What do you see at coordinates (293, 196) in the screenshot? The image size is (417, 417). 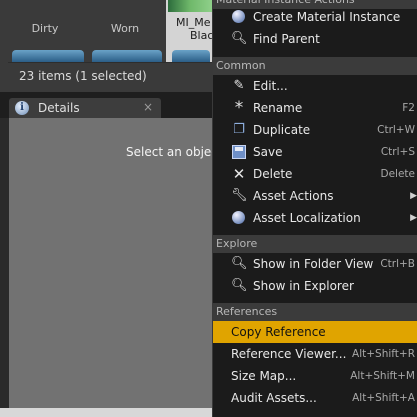 I see `menu-item-label: Asset Actions` at bounding box center [293, 196].